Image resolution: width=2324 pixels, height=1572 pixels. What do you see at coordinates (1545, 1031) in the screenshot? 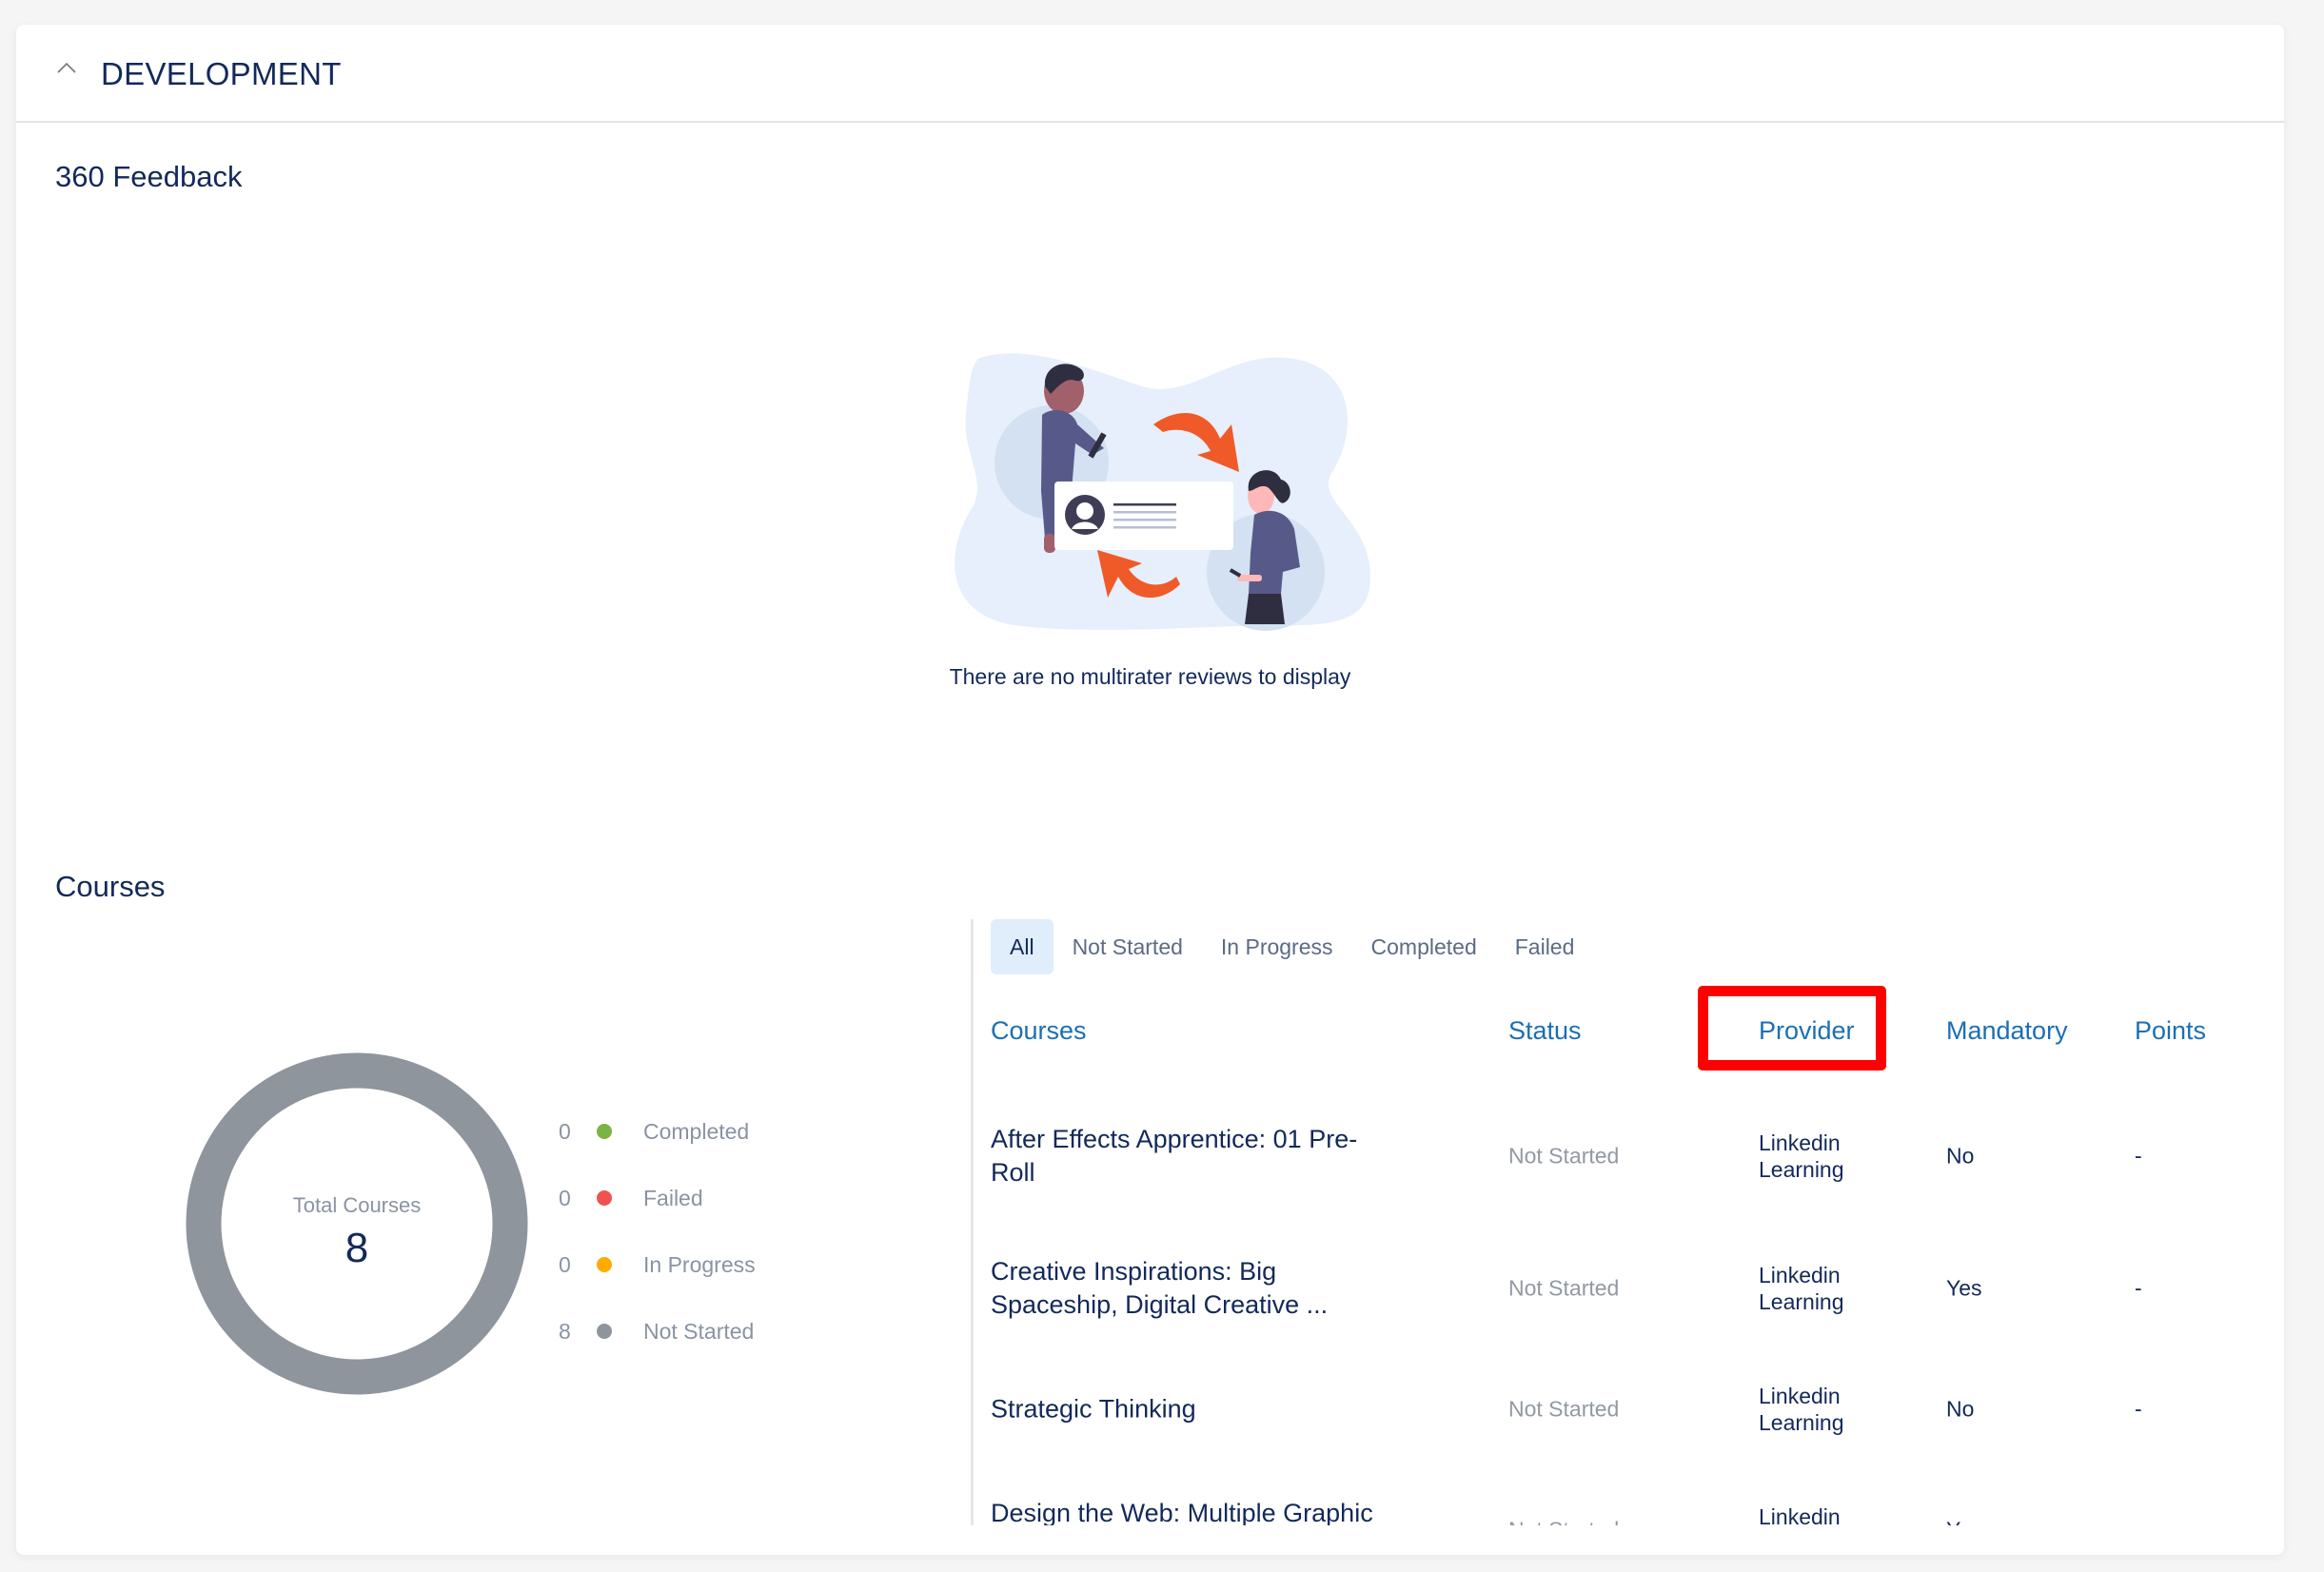
I see `column-header-status: Status` at bounding box center [1545, 1031].